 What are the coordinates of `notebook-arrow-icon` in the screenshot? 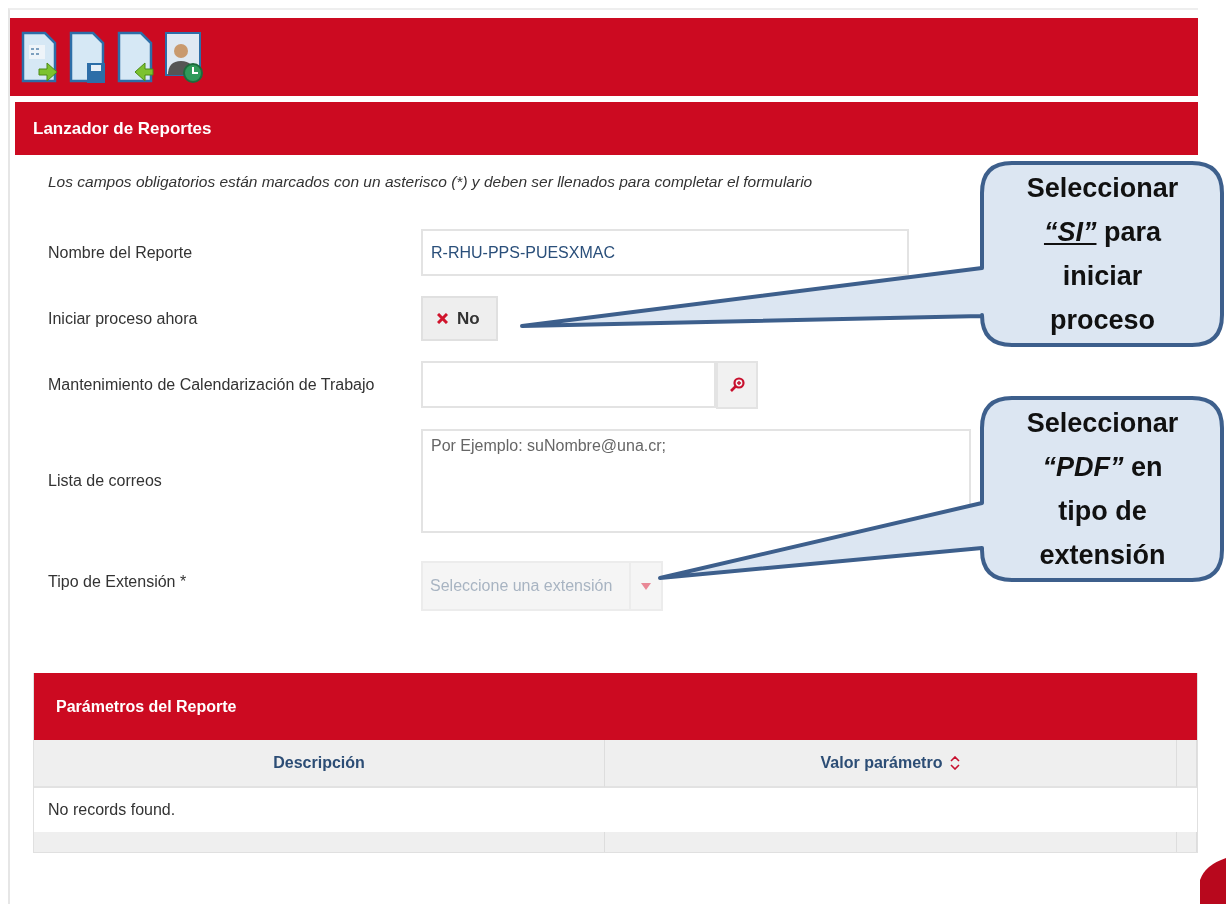 It's located at (39, 57).